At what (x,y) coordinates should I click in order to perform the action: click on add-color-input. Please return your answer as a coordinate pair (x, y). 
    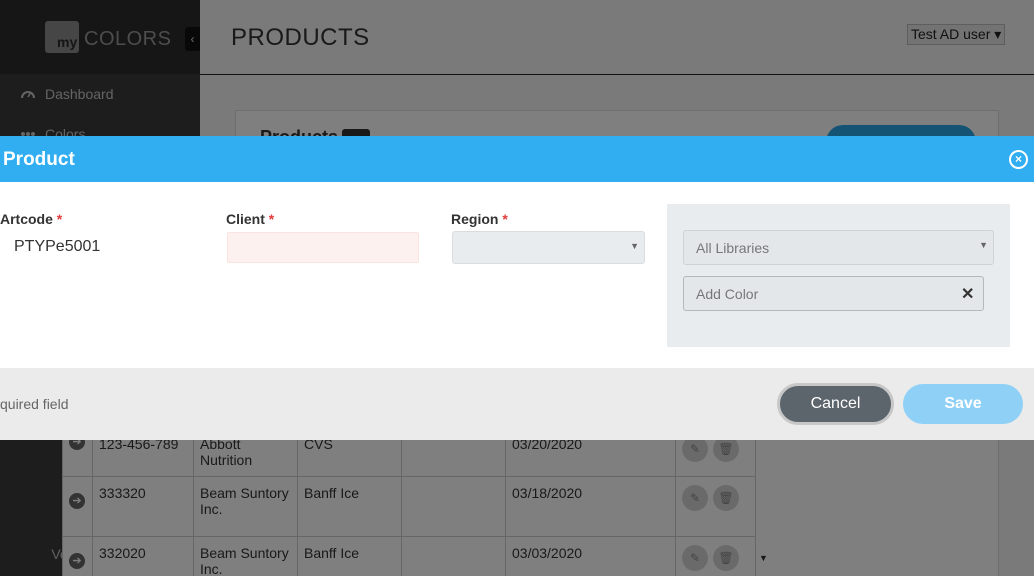
    Looking at the image, I should click on (833, 293).